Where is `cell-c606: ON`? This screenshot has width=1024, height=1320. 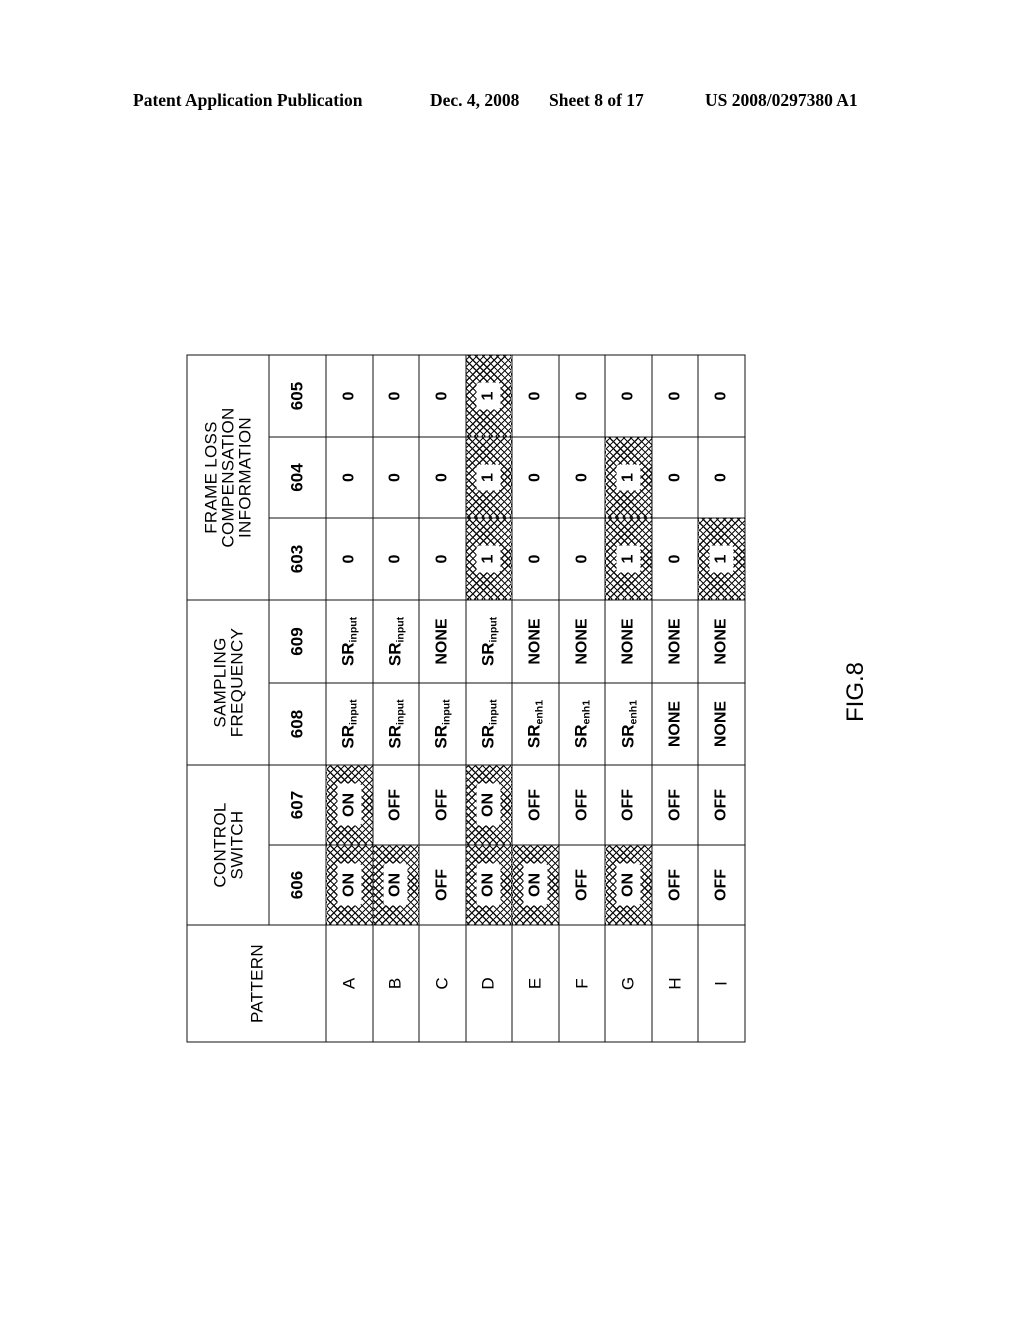 cell-c606: ON is located at coordinates (349, 884).